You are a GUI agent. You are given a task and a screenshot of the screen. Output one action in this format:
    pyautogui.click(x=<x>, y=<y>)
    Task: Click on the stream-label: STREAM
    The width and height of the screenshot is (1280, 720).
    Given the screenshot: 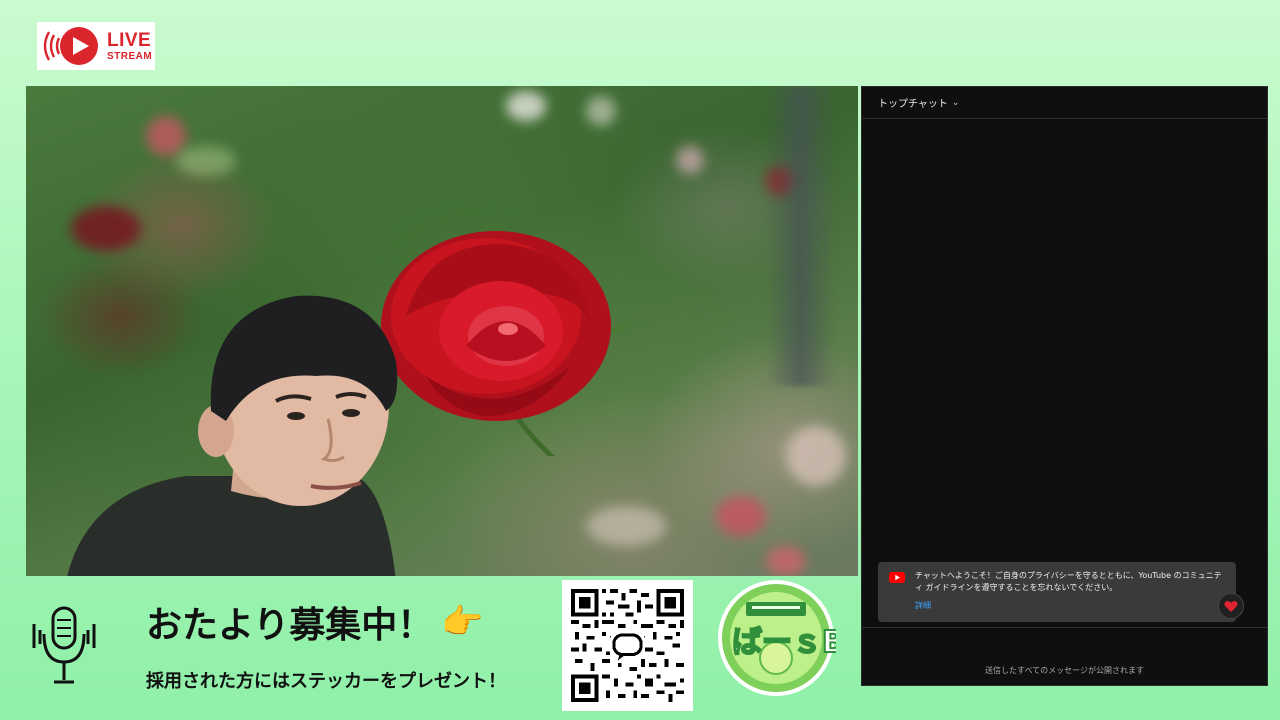 What is the action you would take?
    pyautogui.click(x=130, y=56)
    